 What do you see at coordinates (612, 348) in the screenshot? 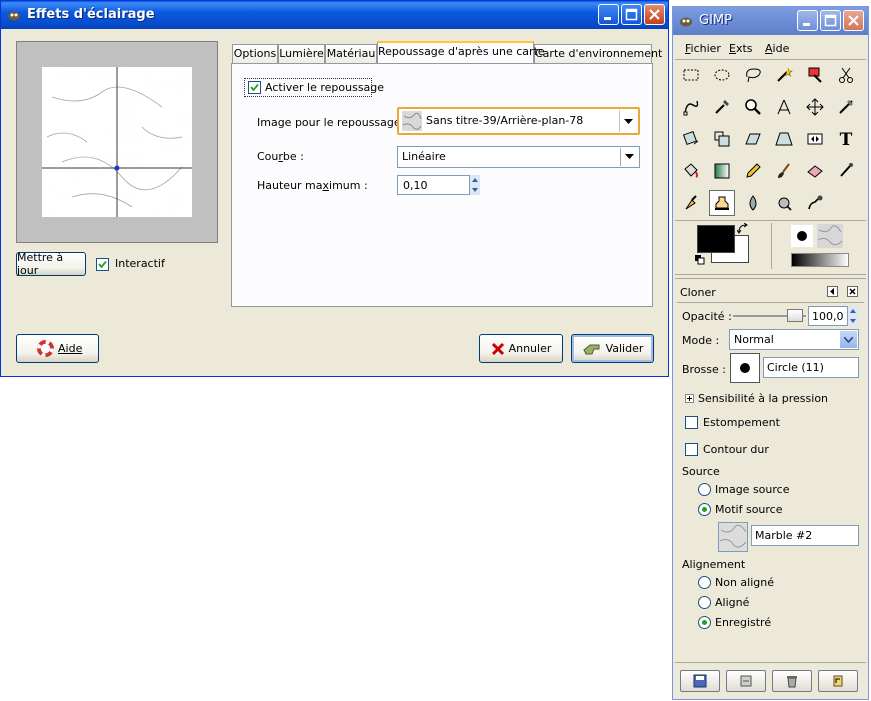
I see `ok-button: Valider` at bounding box center [612, 348].